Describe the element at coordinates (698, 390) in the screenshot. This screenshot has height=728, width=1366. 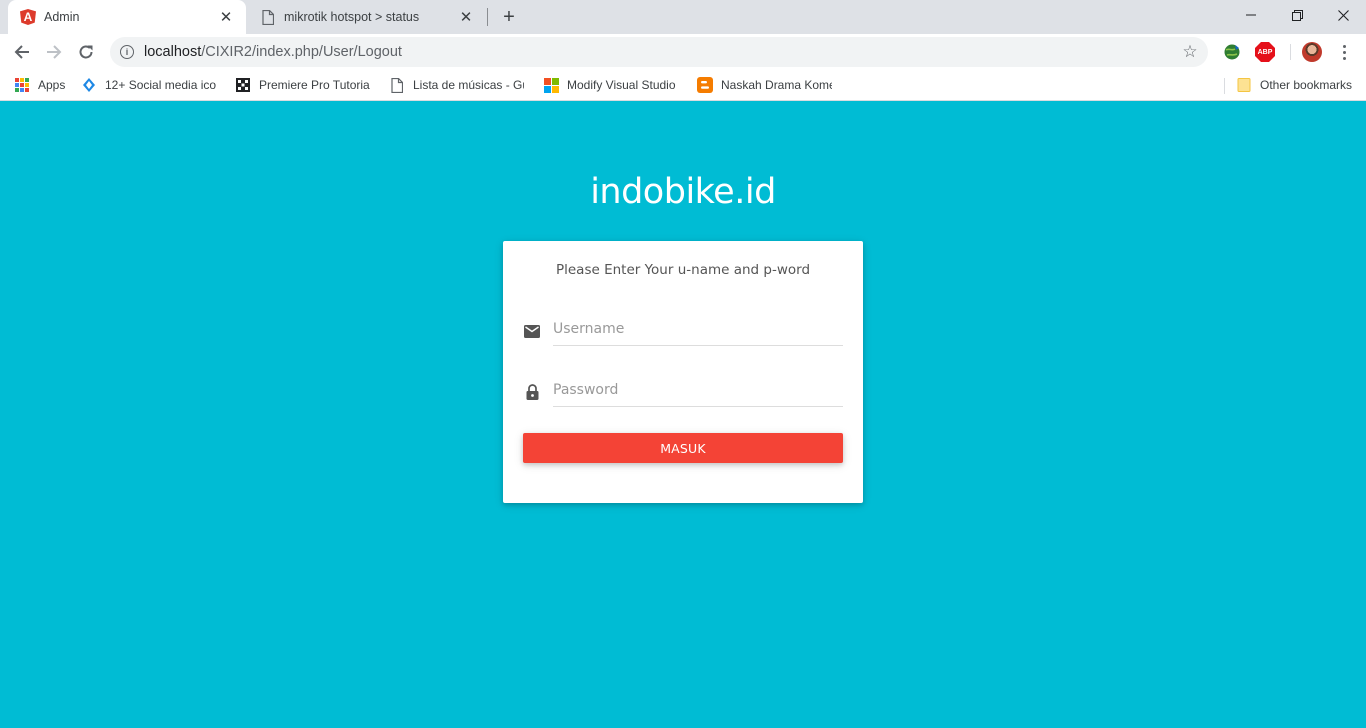
I see `password-input` at that location.